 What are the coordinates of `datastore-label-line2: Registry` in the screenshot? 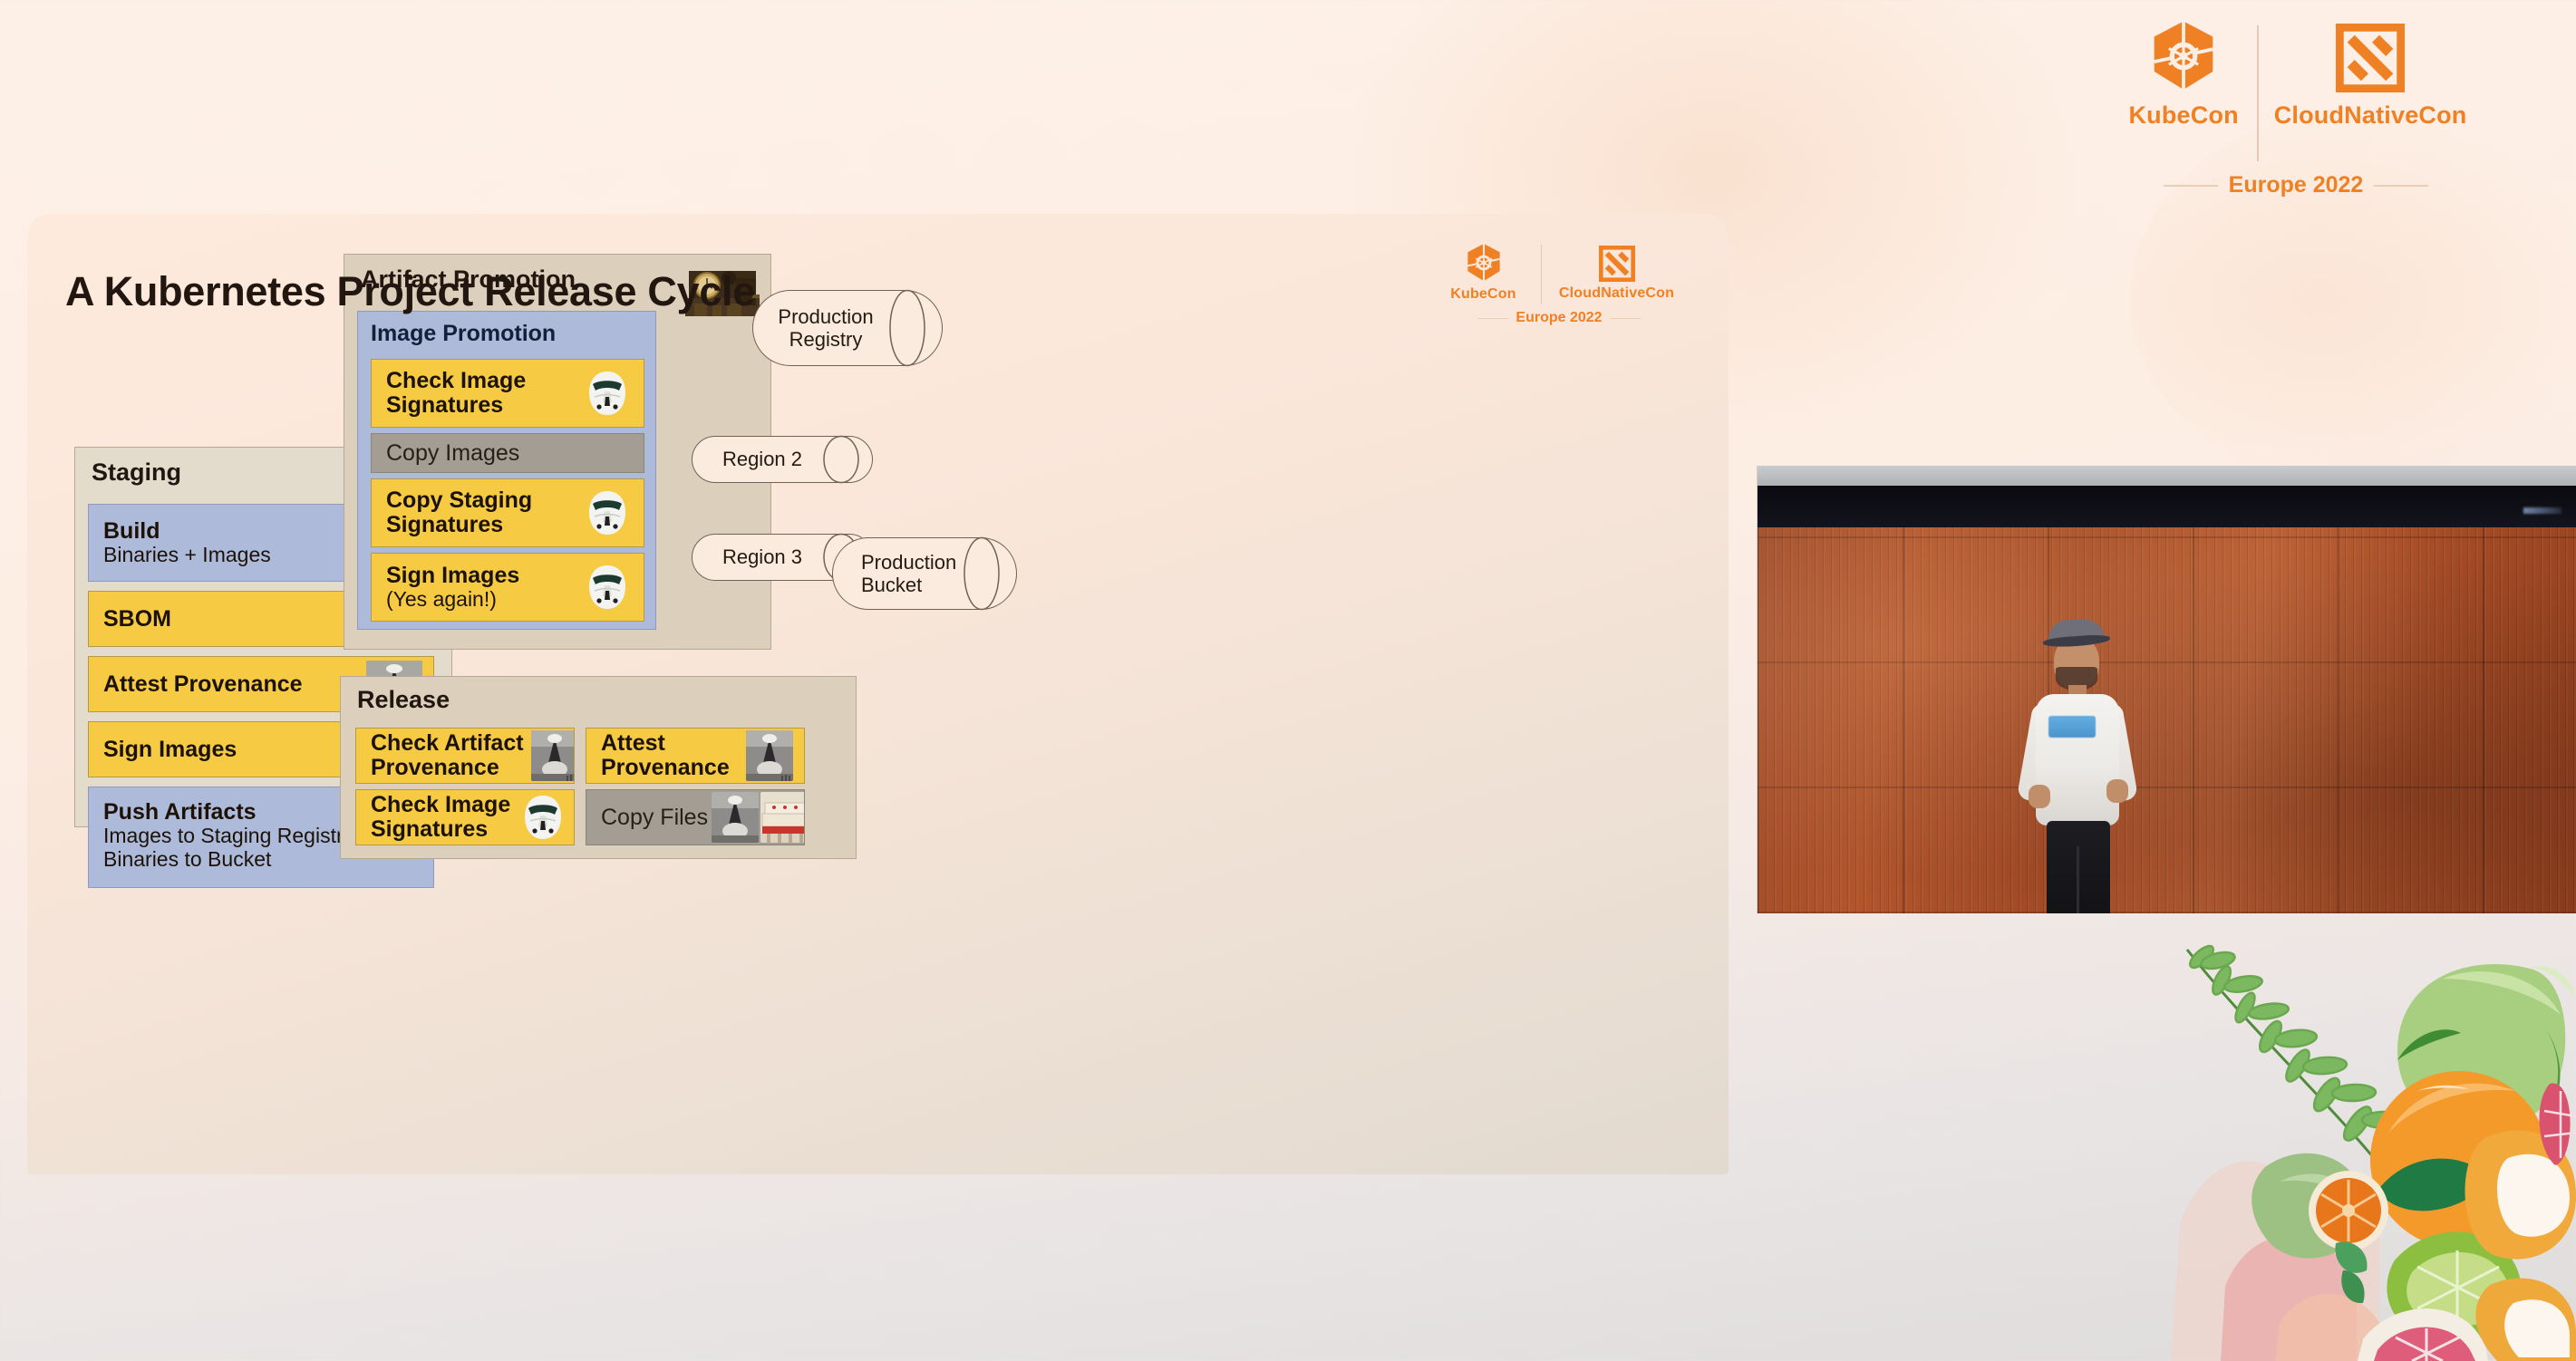 It's located at (826, 339).